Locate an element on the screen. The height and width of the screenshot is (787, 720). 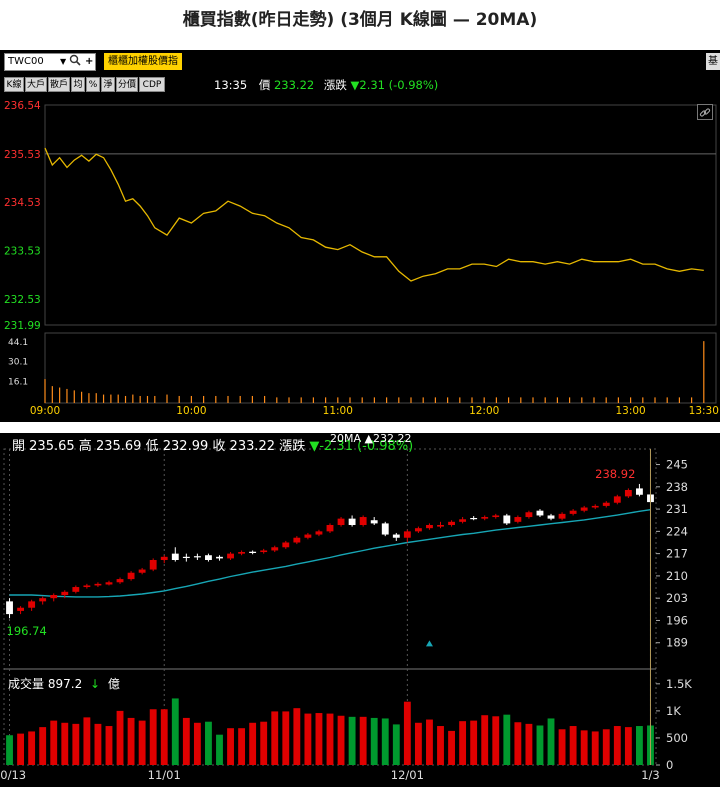
page-title: 櫃買指數(昨日走勢) (3個月 K線圖 — 20MA) is located at coordinates (360, 20).